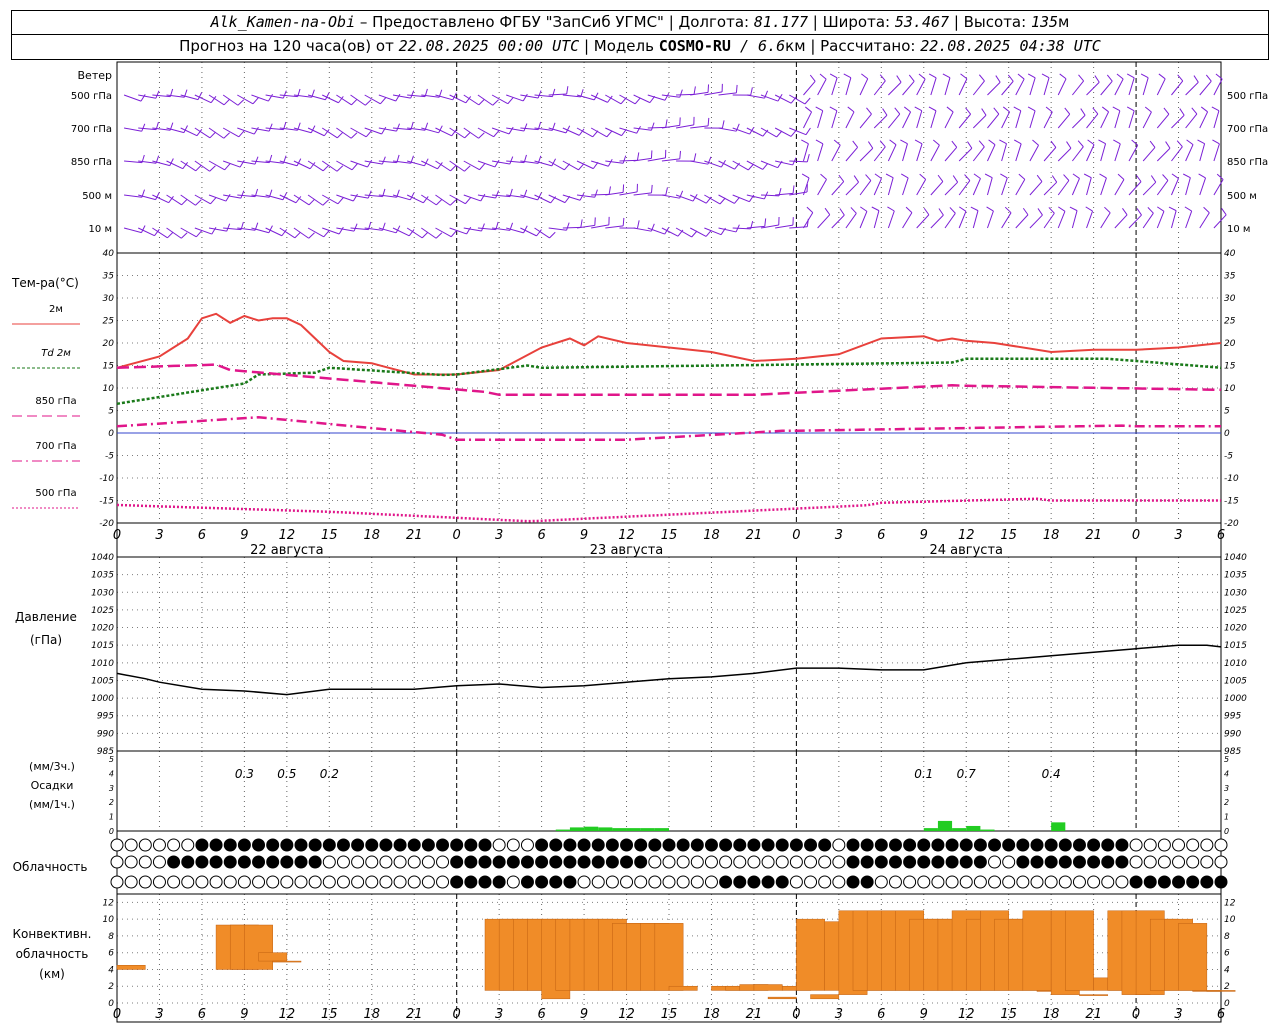 This screenshot has height=1024, width=1280. What do you see at coordinates (111, 937) in the screenshot?
I see `conv-y-tick: 8` at bounding box center [111, 937].